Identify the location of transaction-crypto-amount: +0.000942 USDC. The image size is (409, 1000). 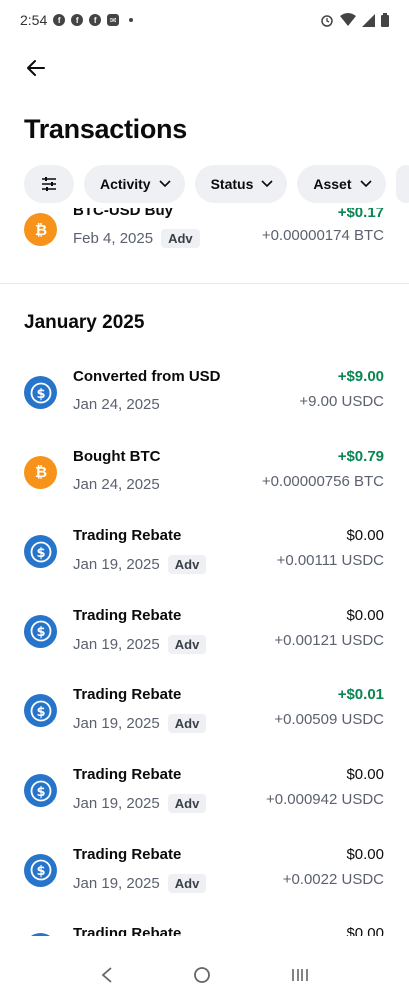
(325, 799).